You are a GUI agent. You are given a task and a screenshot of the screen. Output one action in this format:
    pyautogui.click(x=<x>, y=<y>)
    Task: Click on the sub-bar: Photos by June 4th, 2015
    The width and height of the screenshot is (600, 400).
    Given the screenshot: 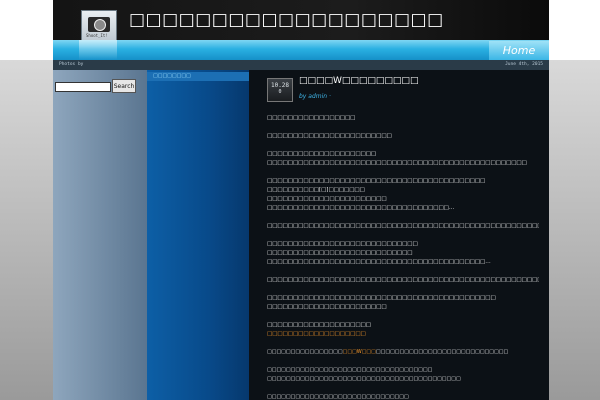 What is the action you would take?
    pyautogui.click(x=301, y=65)
    